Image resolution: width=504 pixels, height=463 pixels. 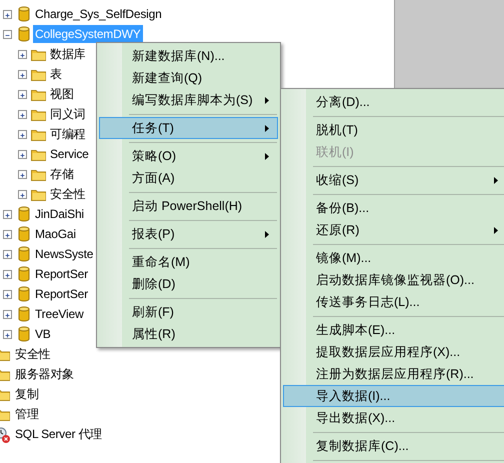 I want to click on menu-item: 启动 PowerShell(H), so click(x=188, y=206).